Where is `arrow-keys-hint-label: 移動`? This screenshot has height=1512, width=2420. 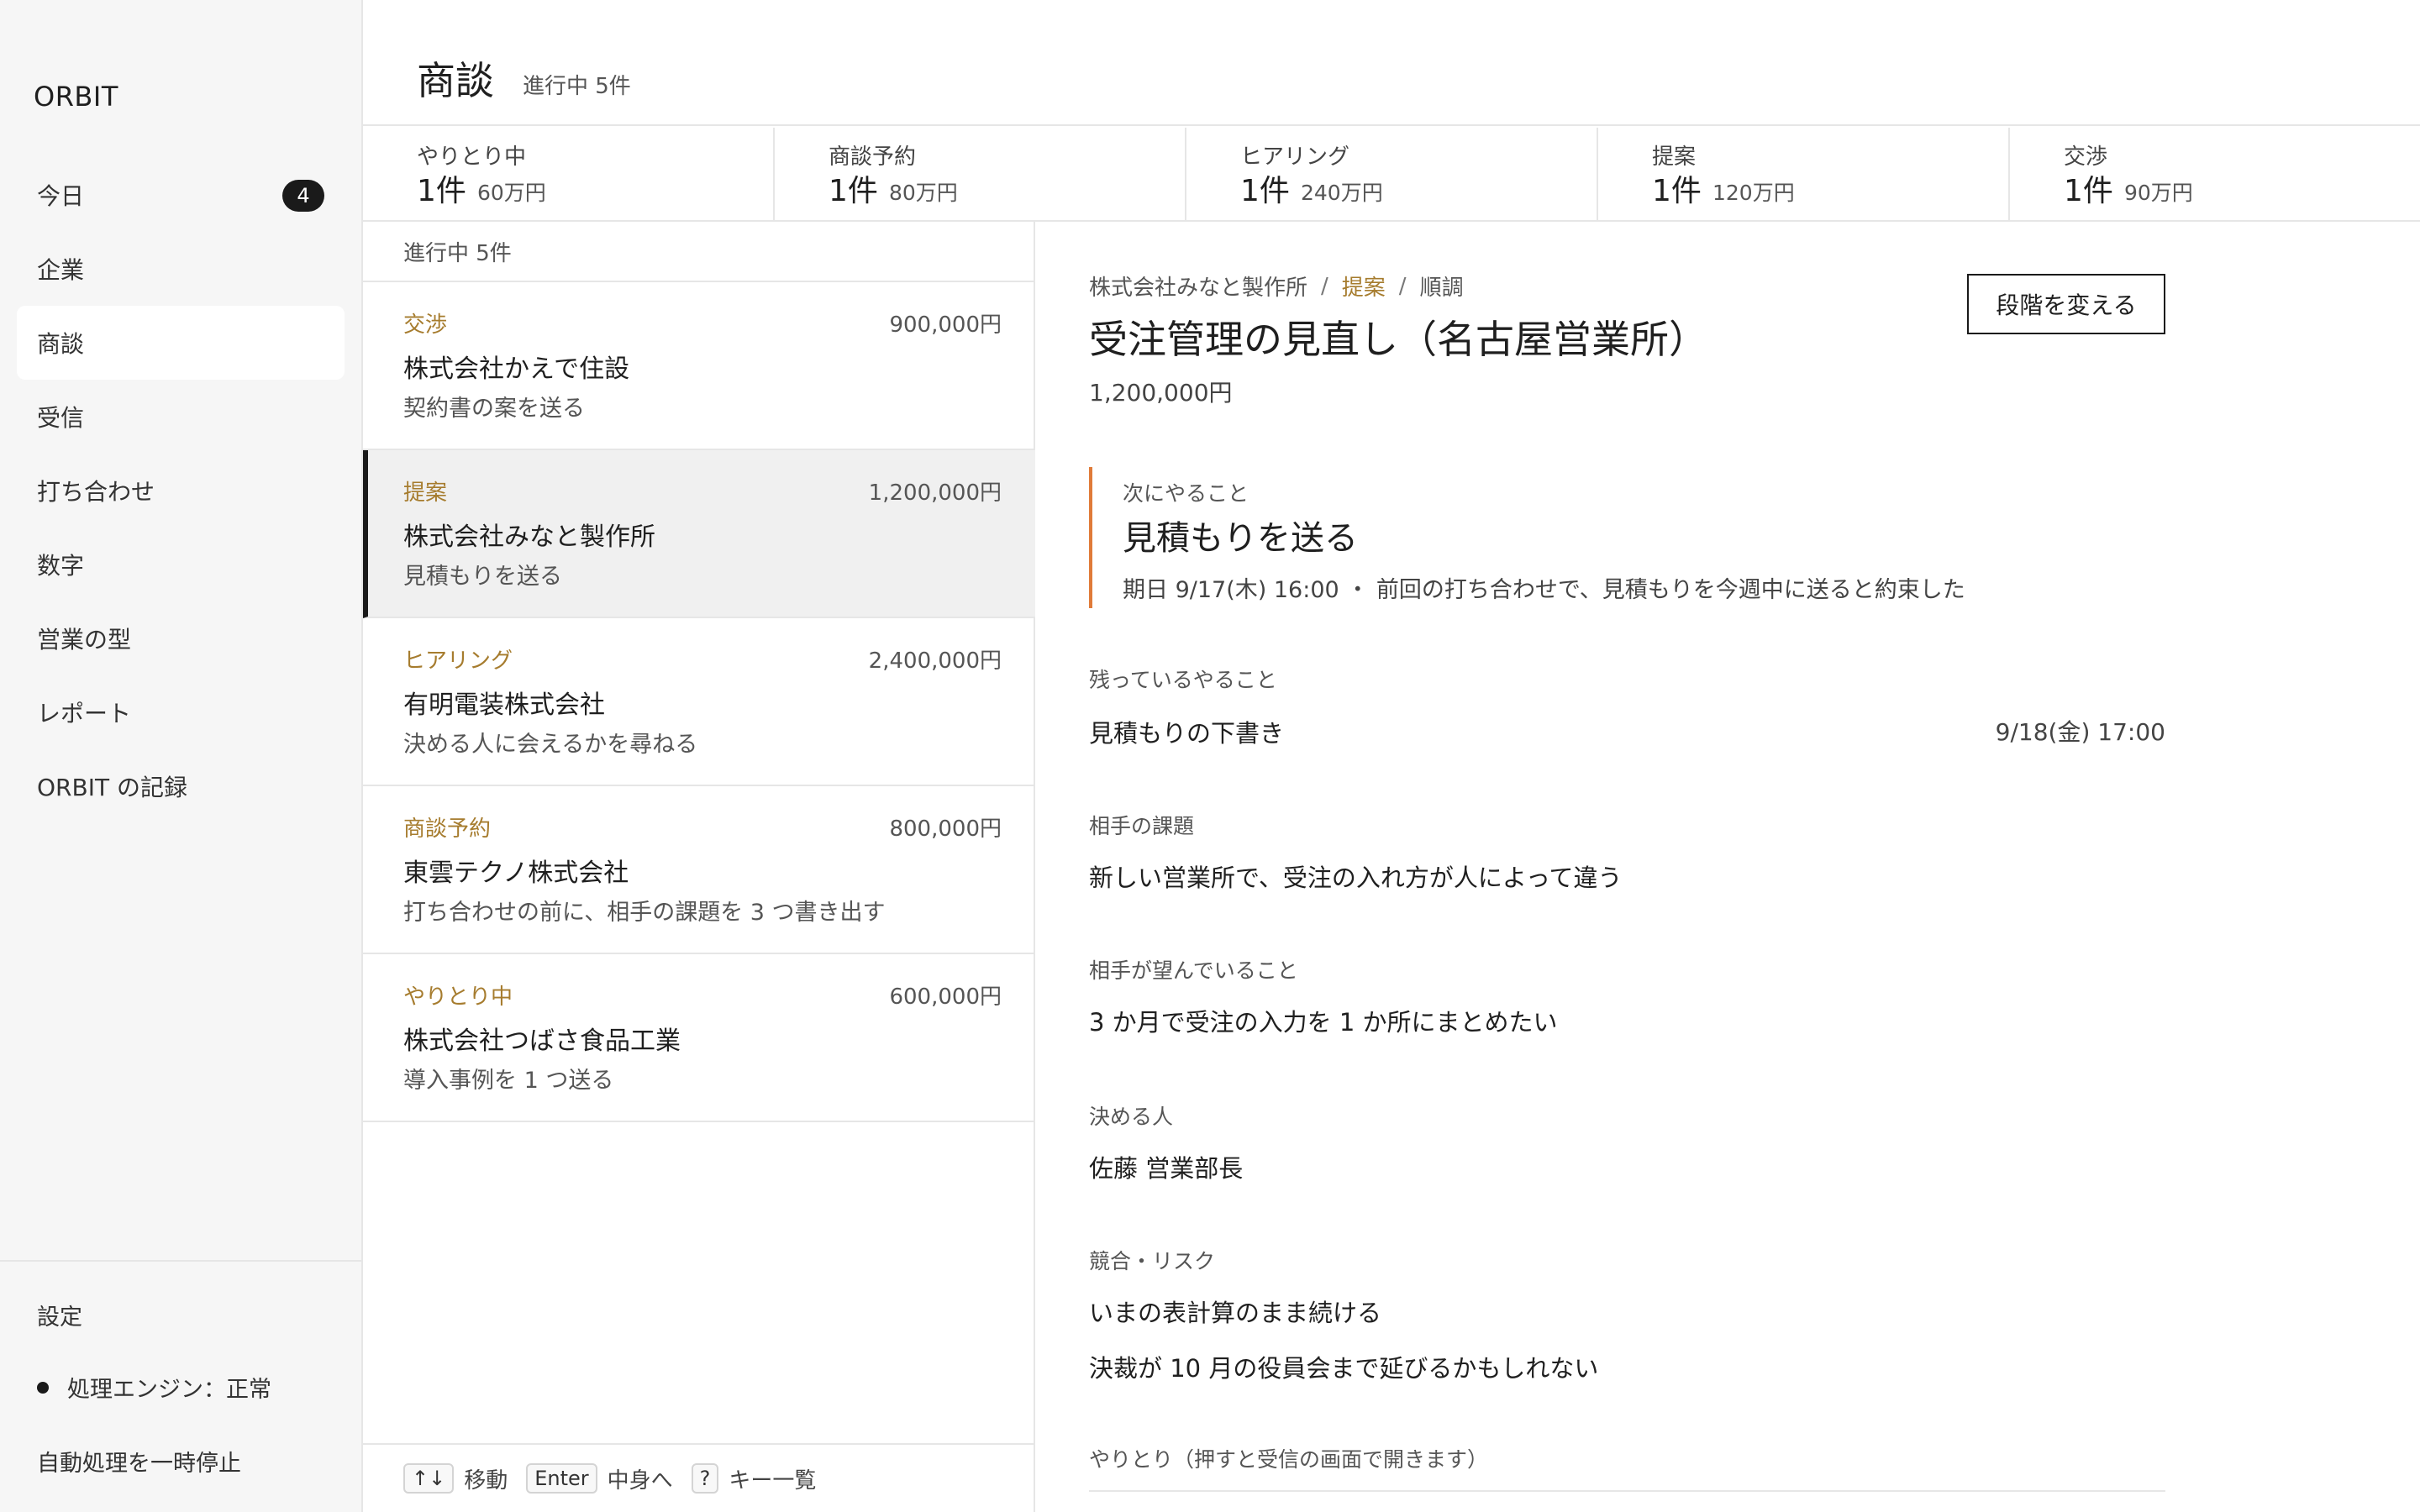
arrow-keys-hint-label: 移動 is located at coordinates (486, 1480).